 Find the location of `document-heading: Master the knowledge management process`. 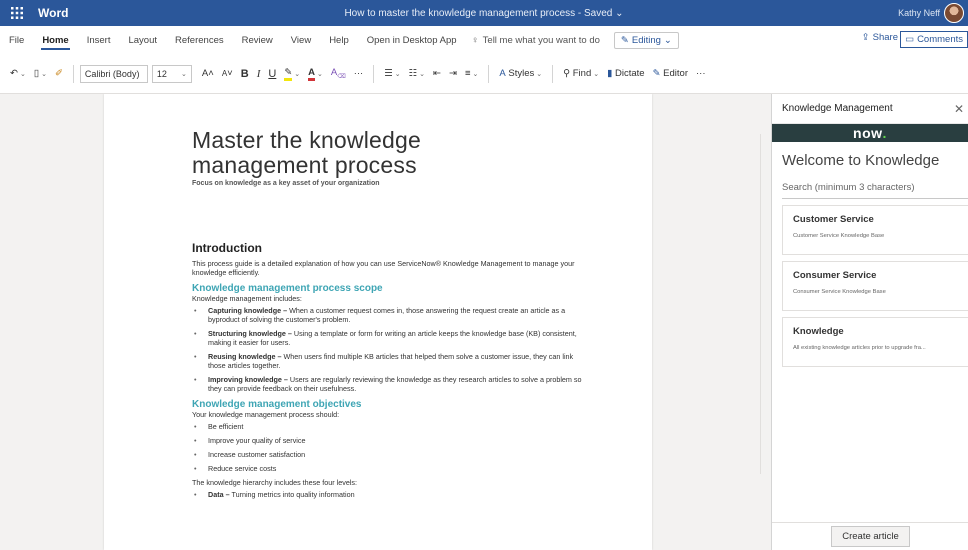

document-heading: Master the knowledge management process is located at coordinates (342, 153).